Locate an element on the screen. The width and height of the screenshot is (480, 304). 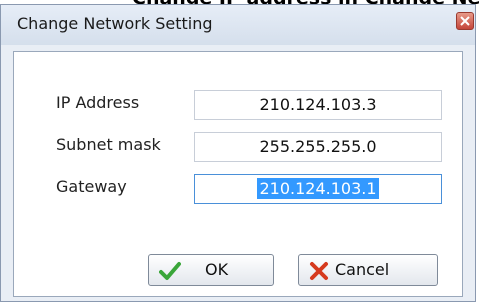
ip-address-field: 210.124.103.3 is located at coordinates (318, 105).